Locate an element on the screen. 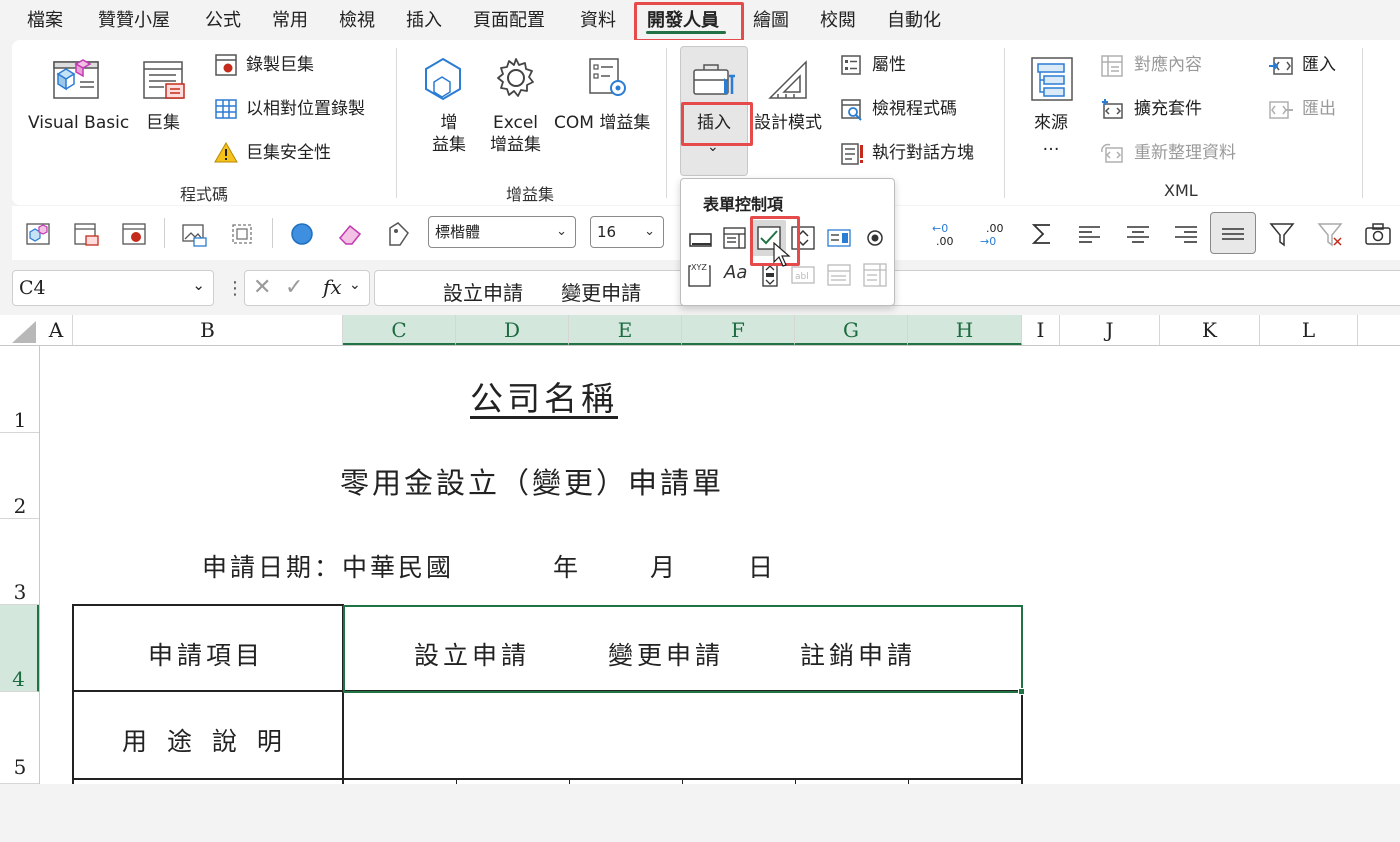  fill-handle is located at coordinates (1021, 691).